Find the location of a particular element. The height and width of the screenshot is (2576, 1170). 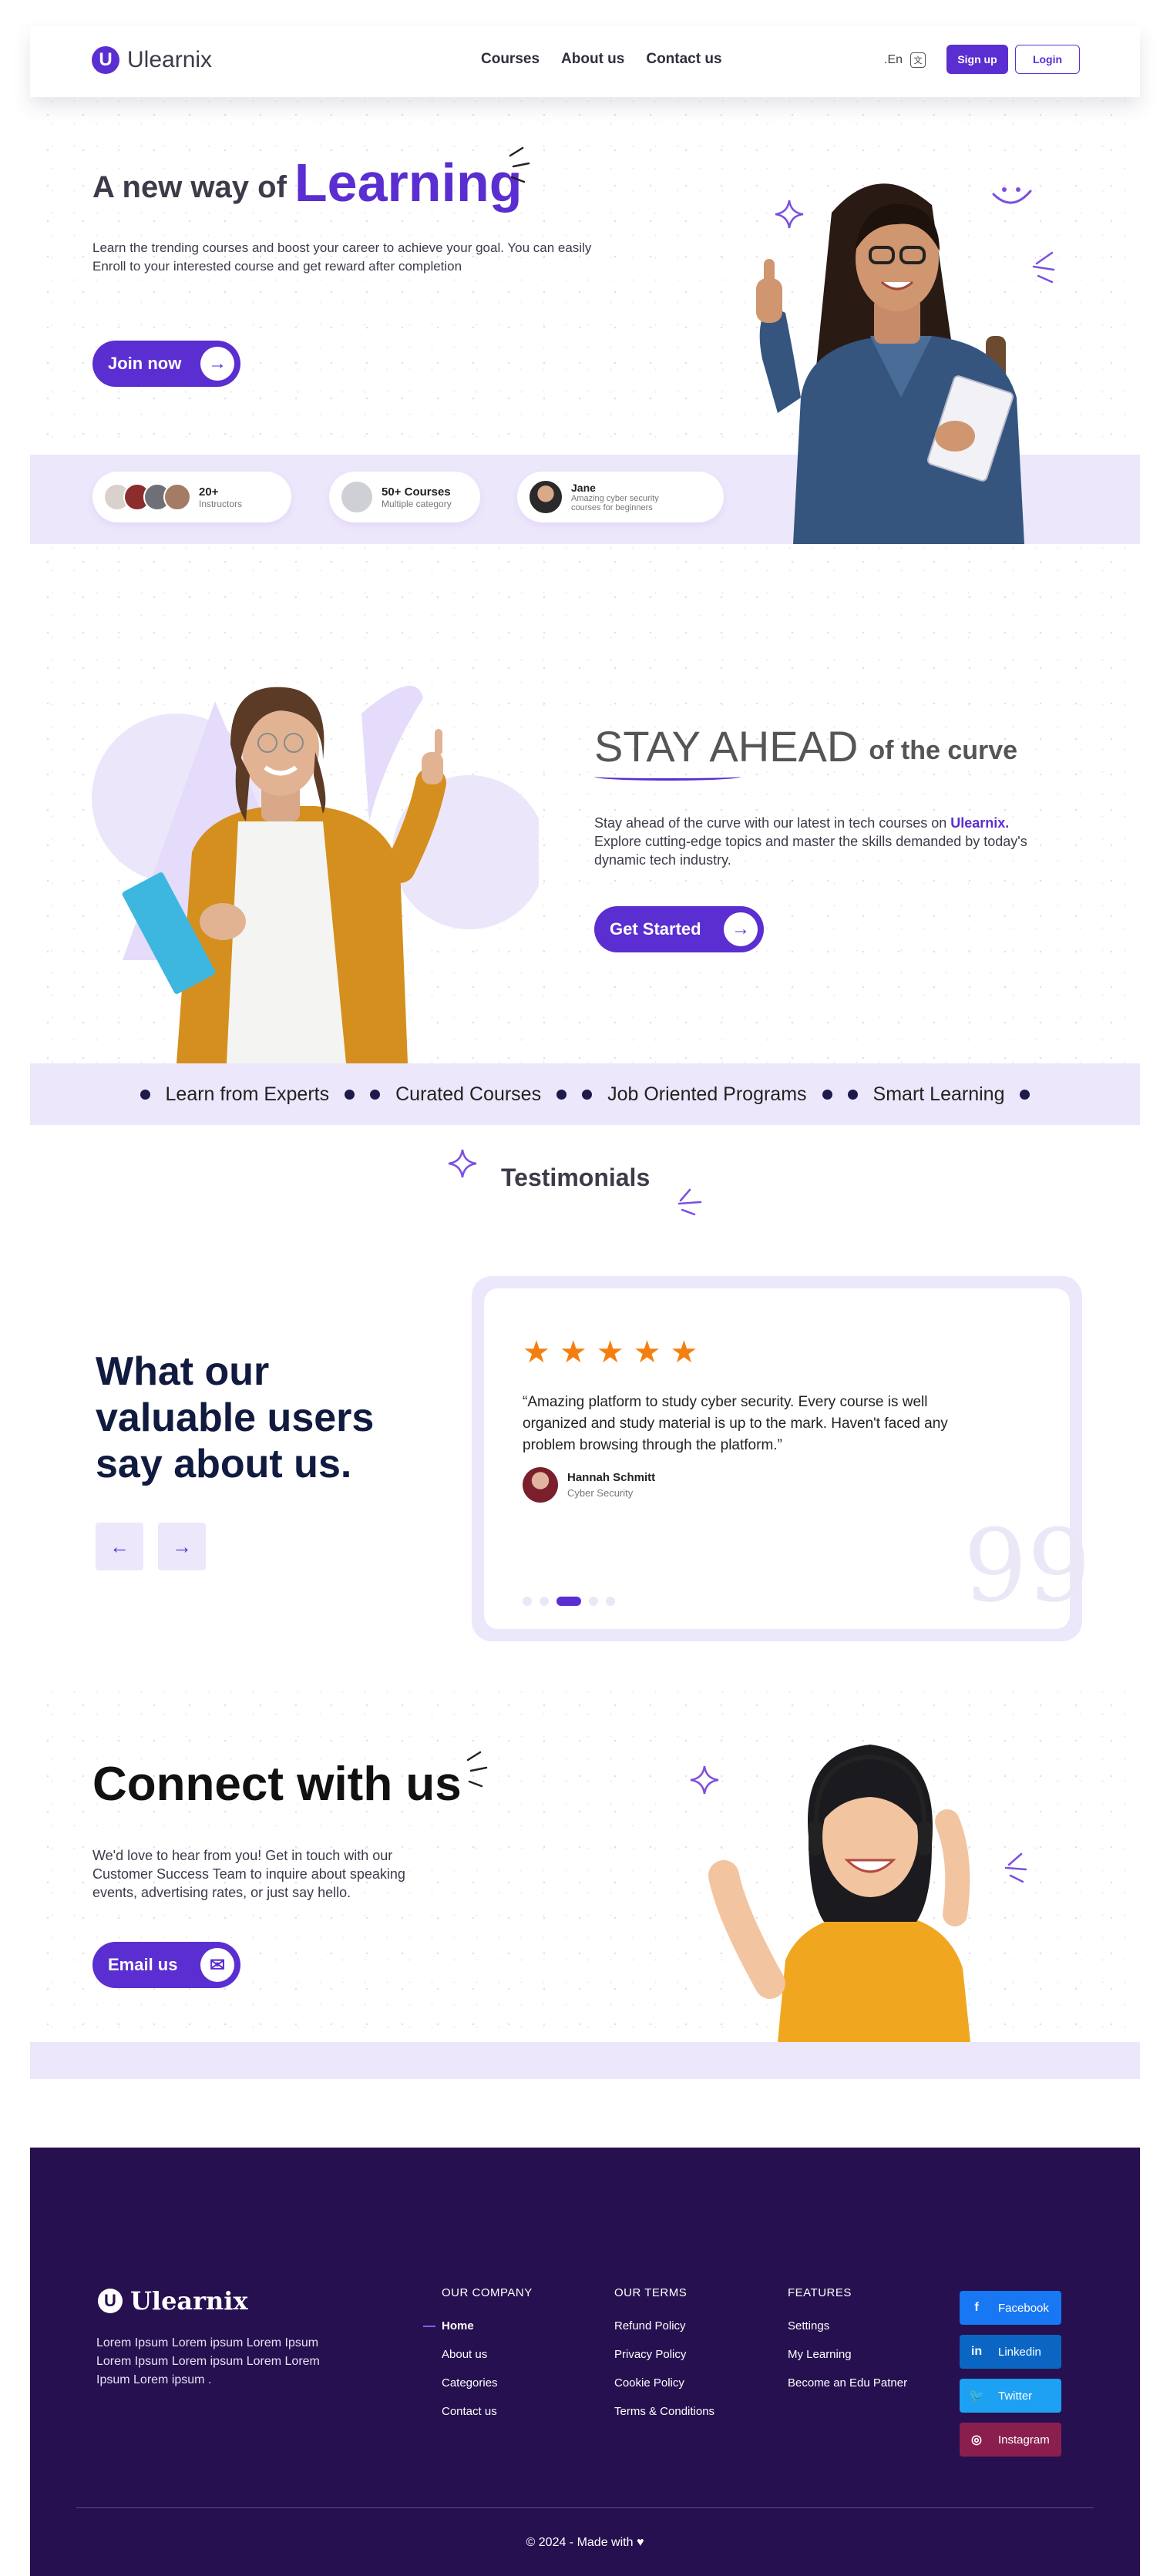

instagram-icon: ◎ is located at coordinates (977, 2440).